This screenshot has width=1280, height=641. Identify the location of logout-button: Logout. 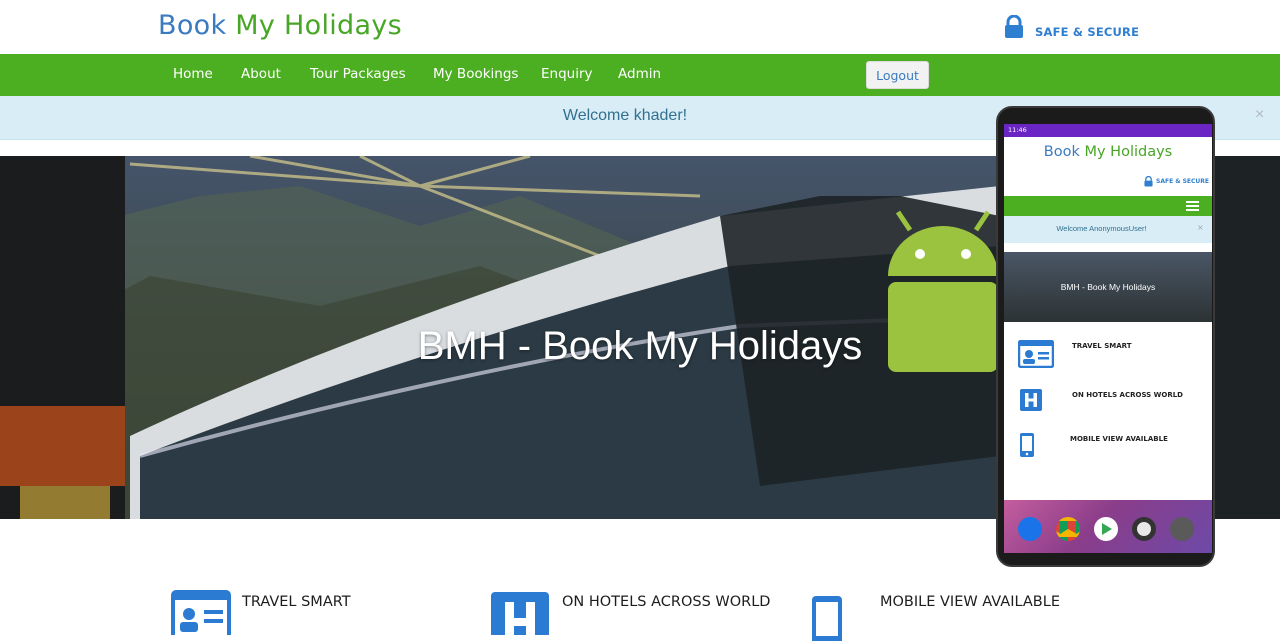
(897, 75).